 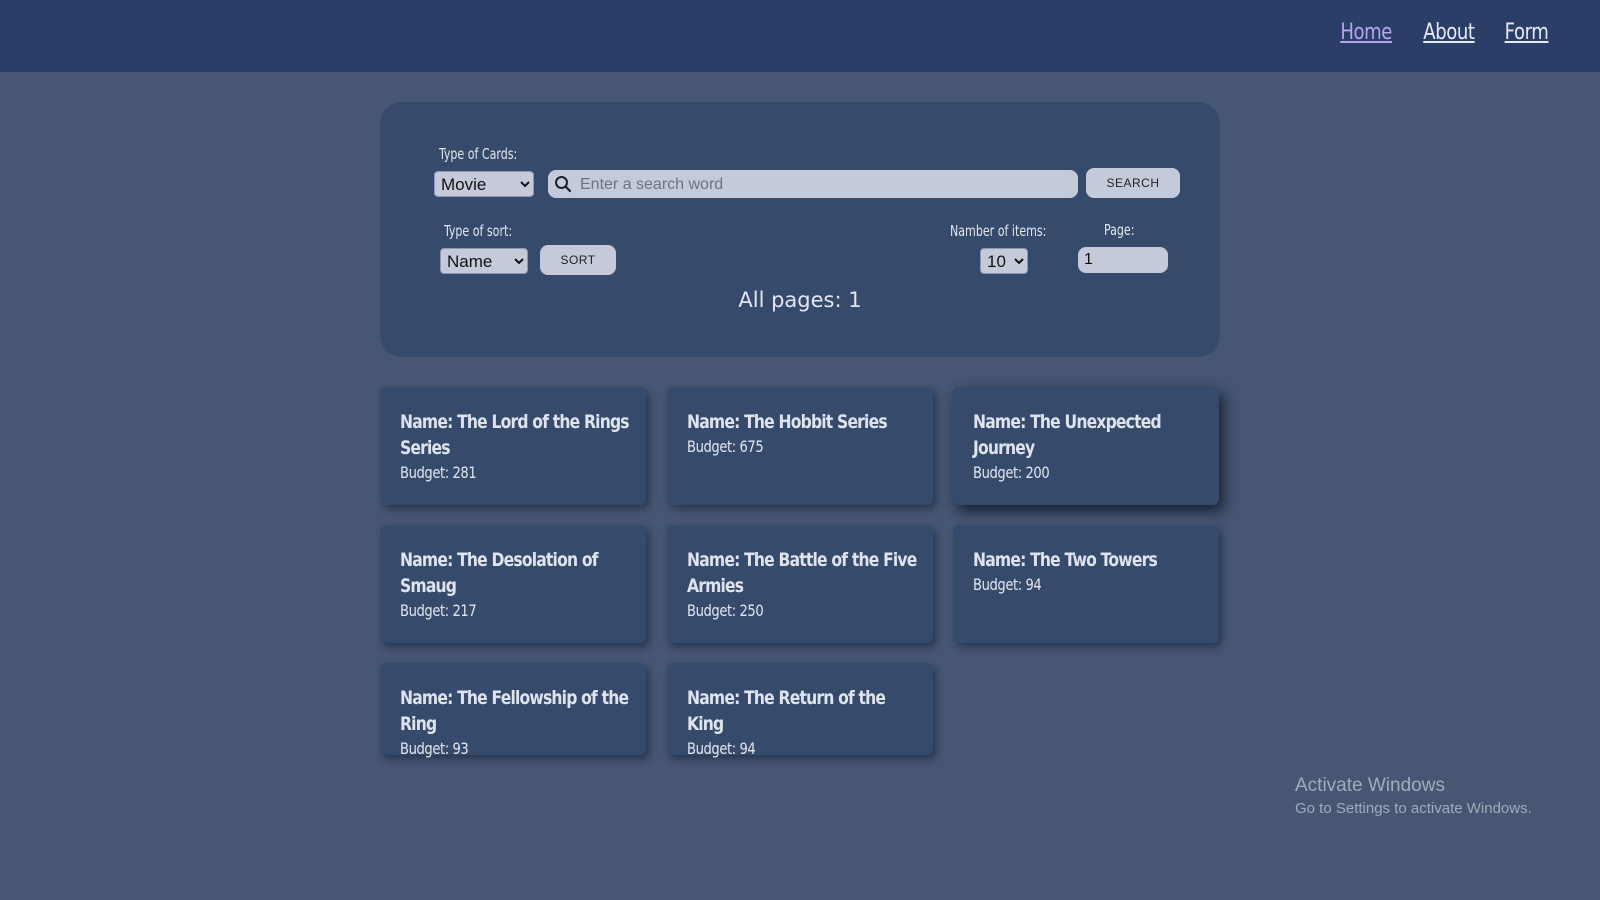 What do you see at coordinates (802, 573) in the screenshot?
I see `card-name: Name: The Battle of the Five Armies` at bounding box center [802, 573].